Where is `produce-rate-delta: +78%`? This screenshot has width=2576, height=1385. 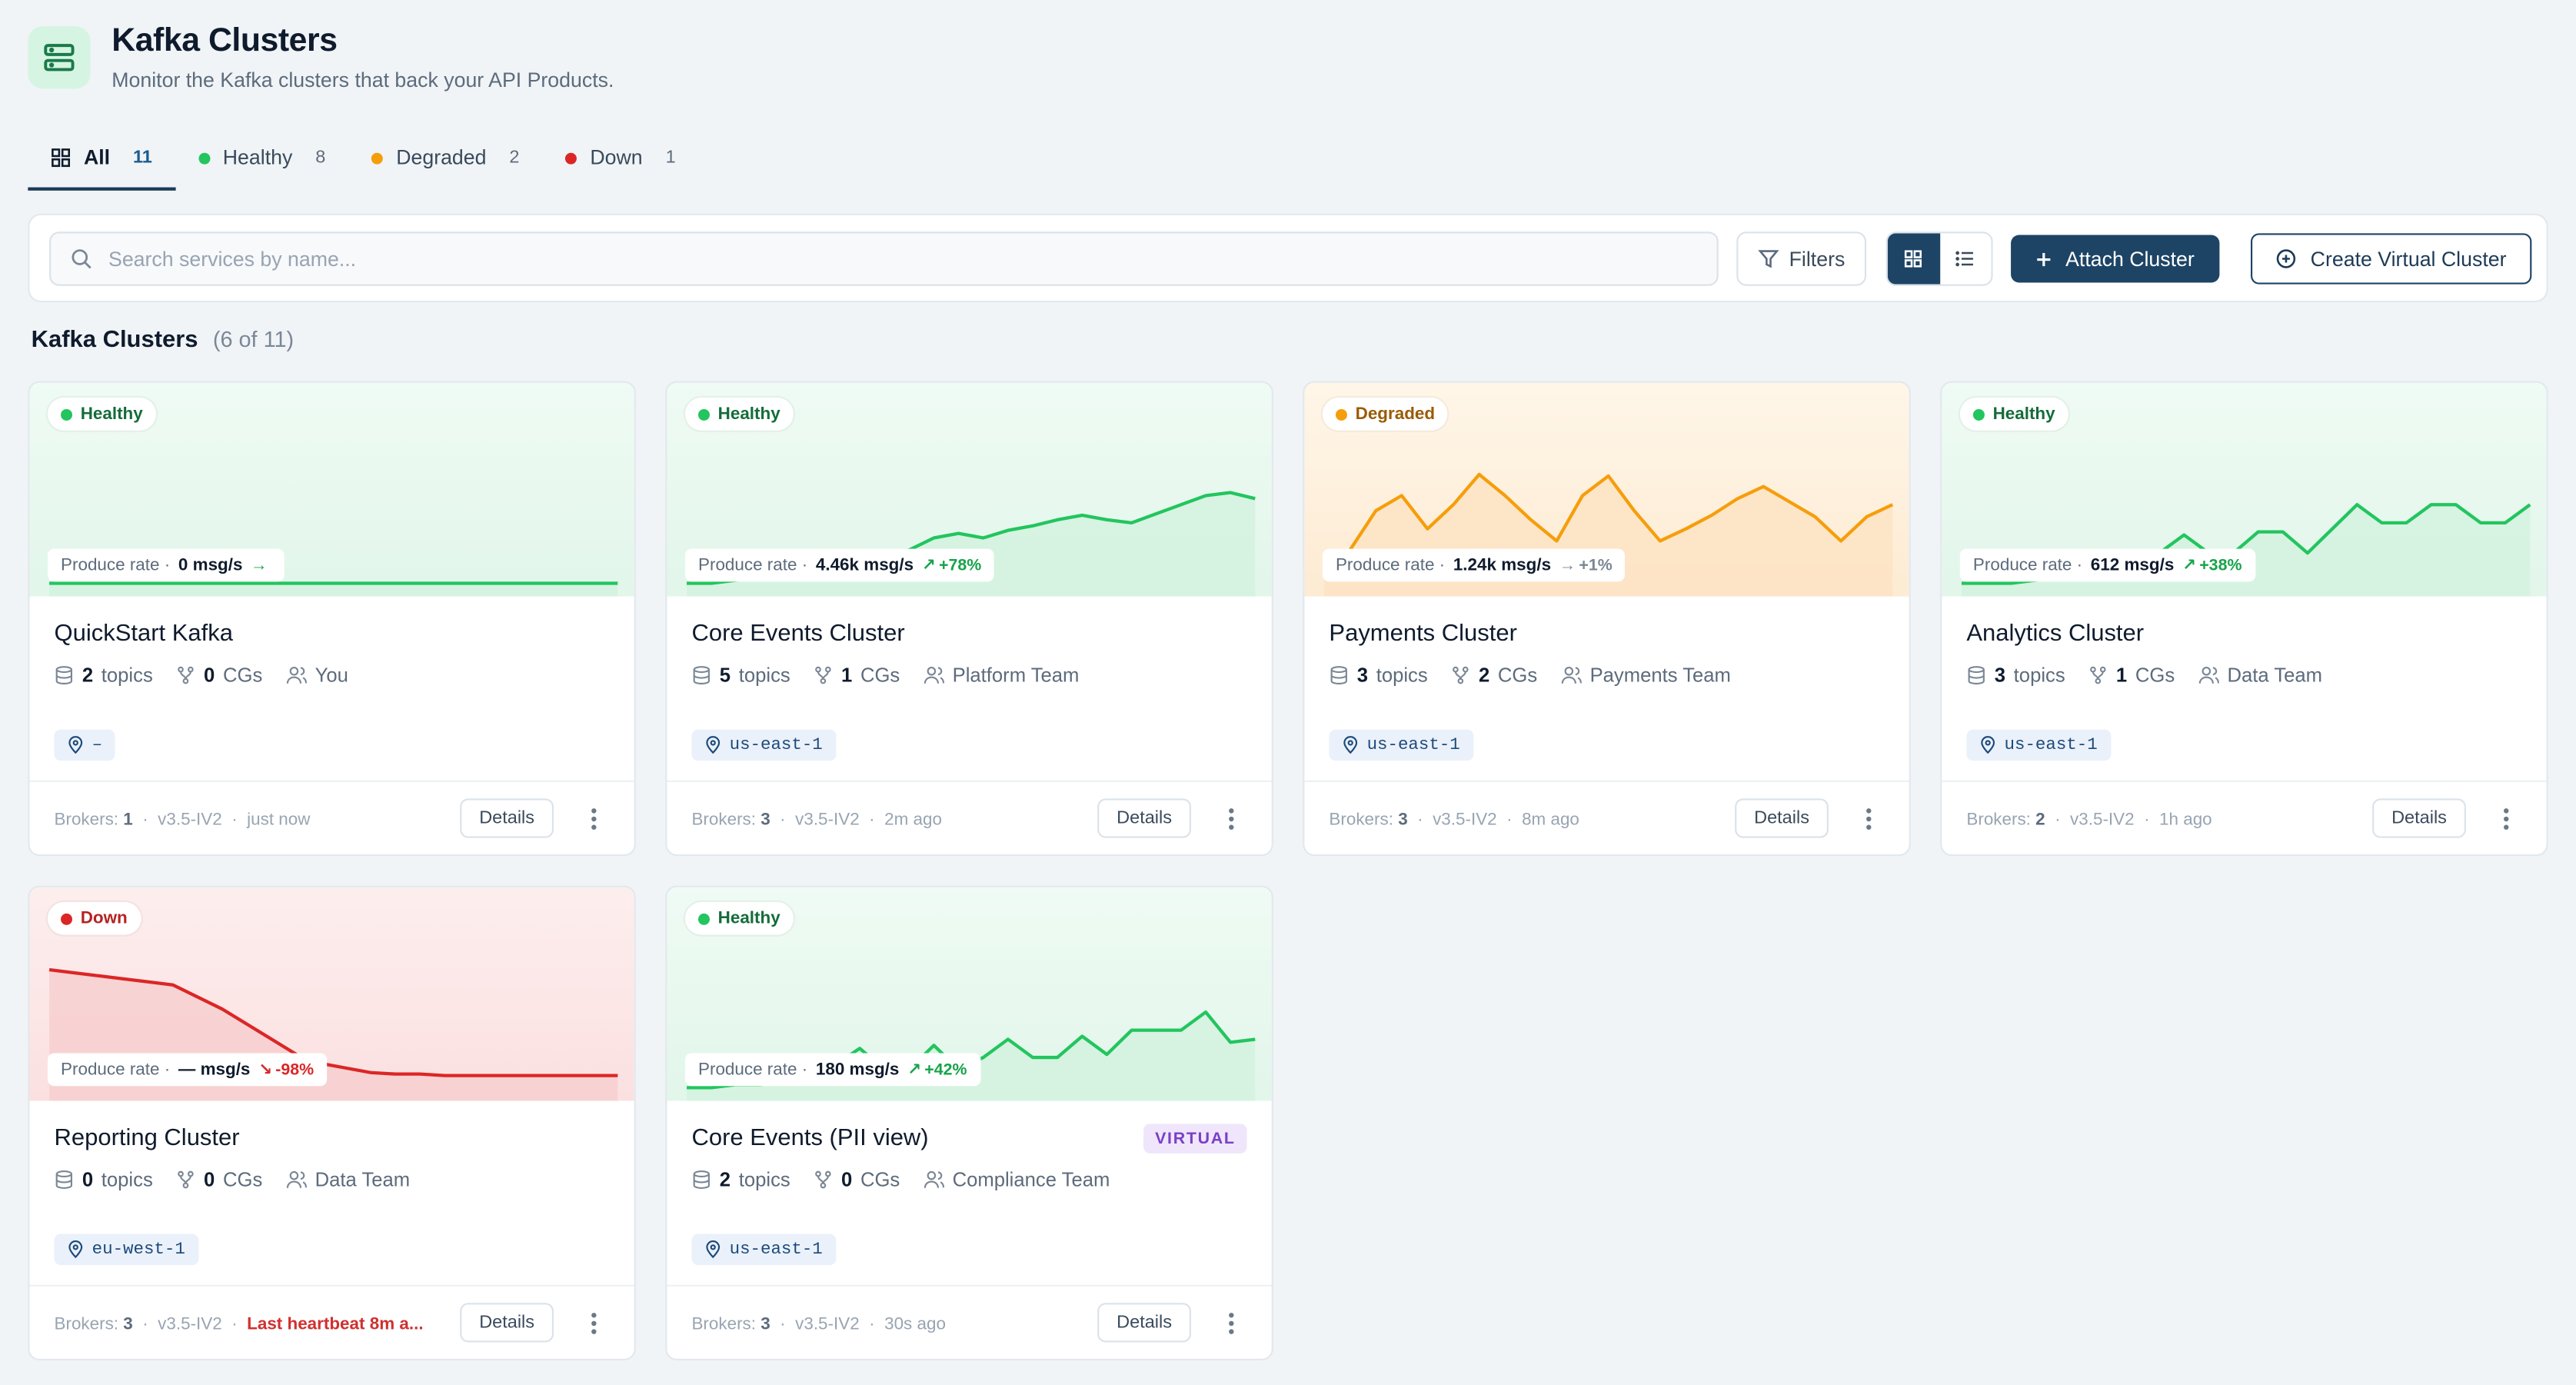
produce-rate-delta: +78% is located at coordinates (960, 565).